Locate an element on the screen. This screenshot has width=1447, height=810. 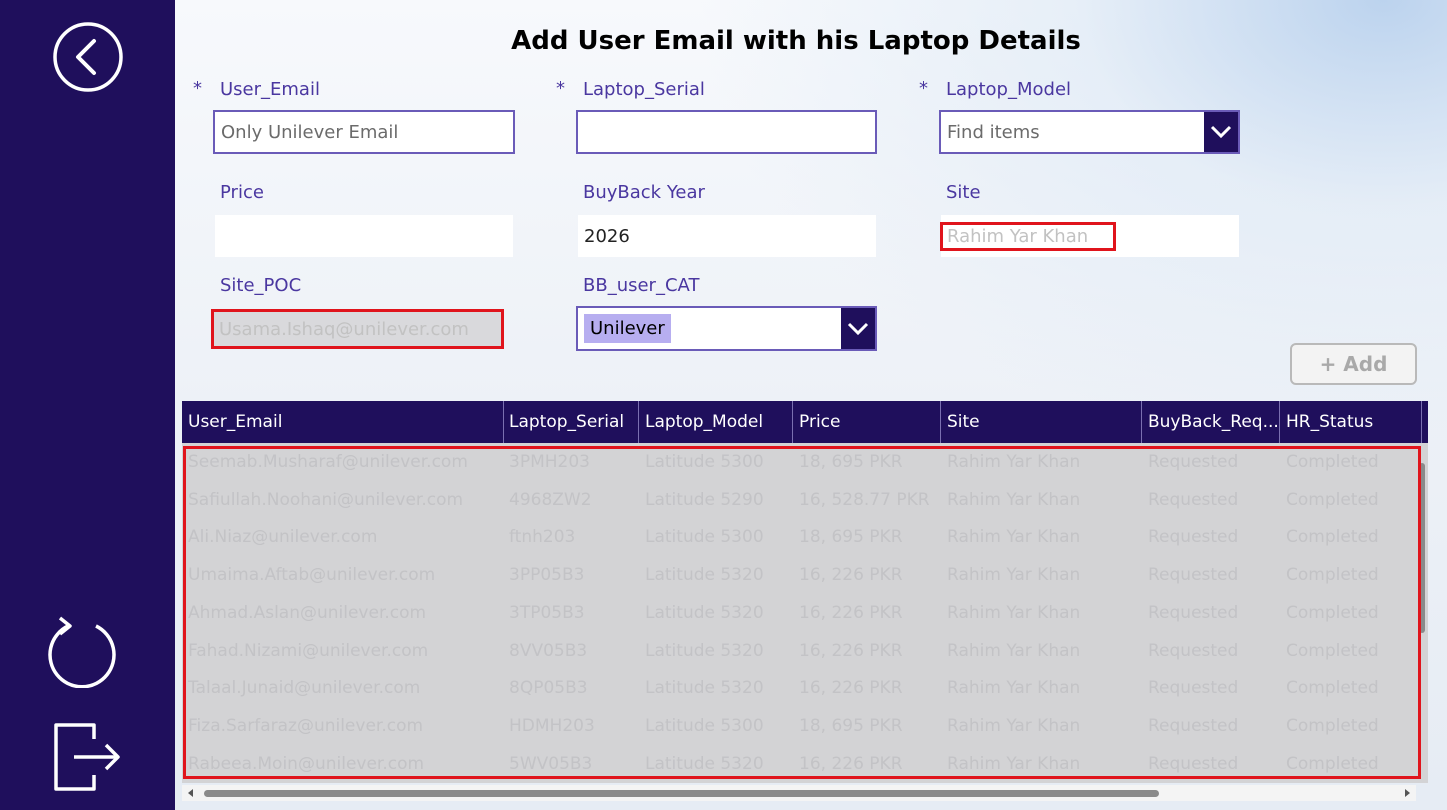
add-button: + Add is located at coordinates (1353, 364).